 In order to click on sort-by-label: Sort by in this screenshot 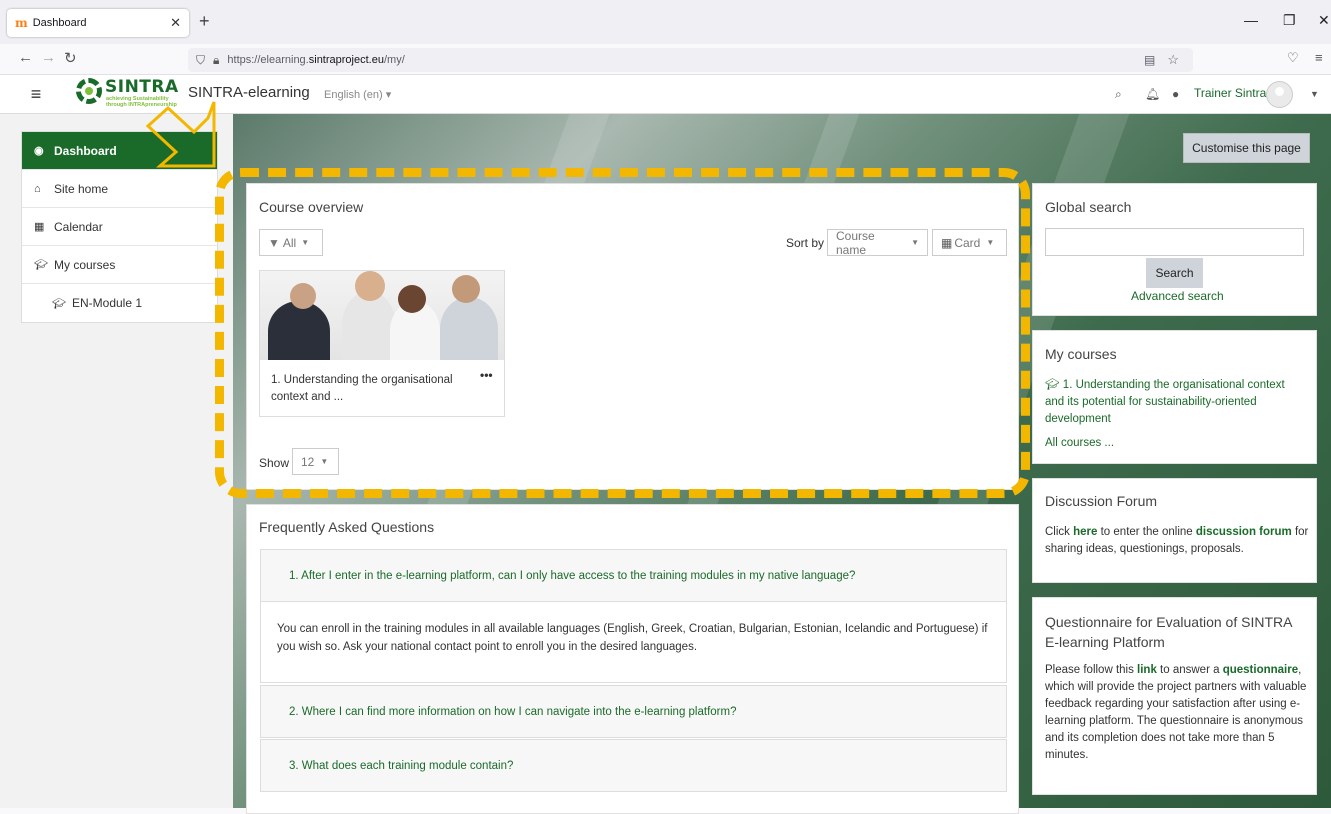, I will do `click(805, 243)`.